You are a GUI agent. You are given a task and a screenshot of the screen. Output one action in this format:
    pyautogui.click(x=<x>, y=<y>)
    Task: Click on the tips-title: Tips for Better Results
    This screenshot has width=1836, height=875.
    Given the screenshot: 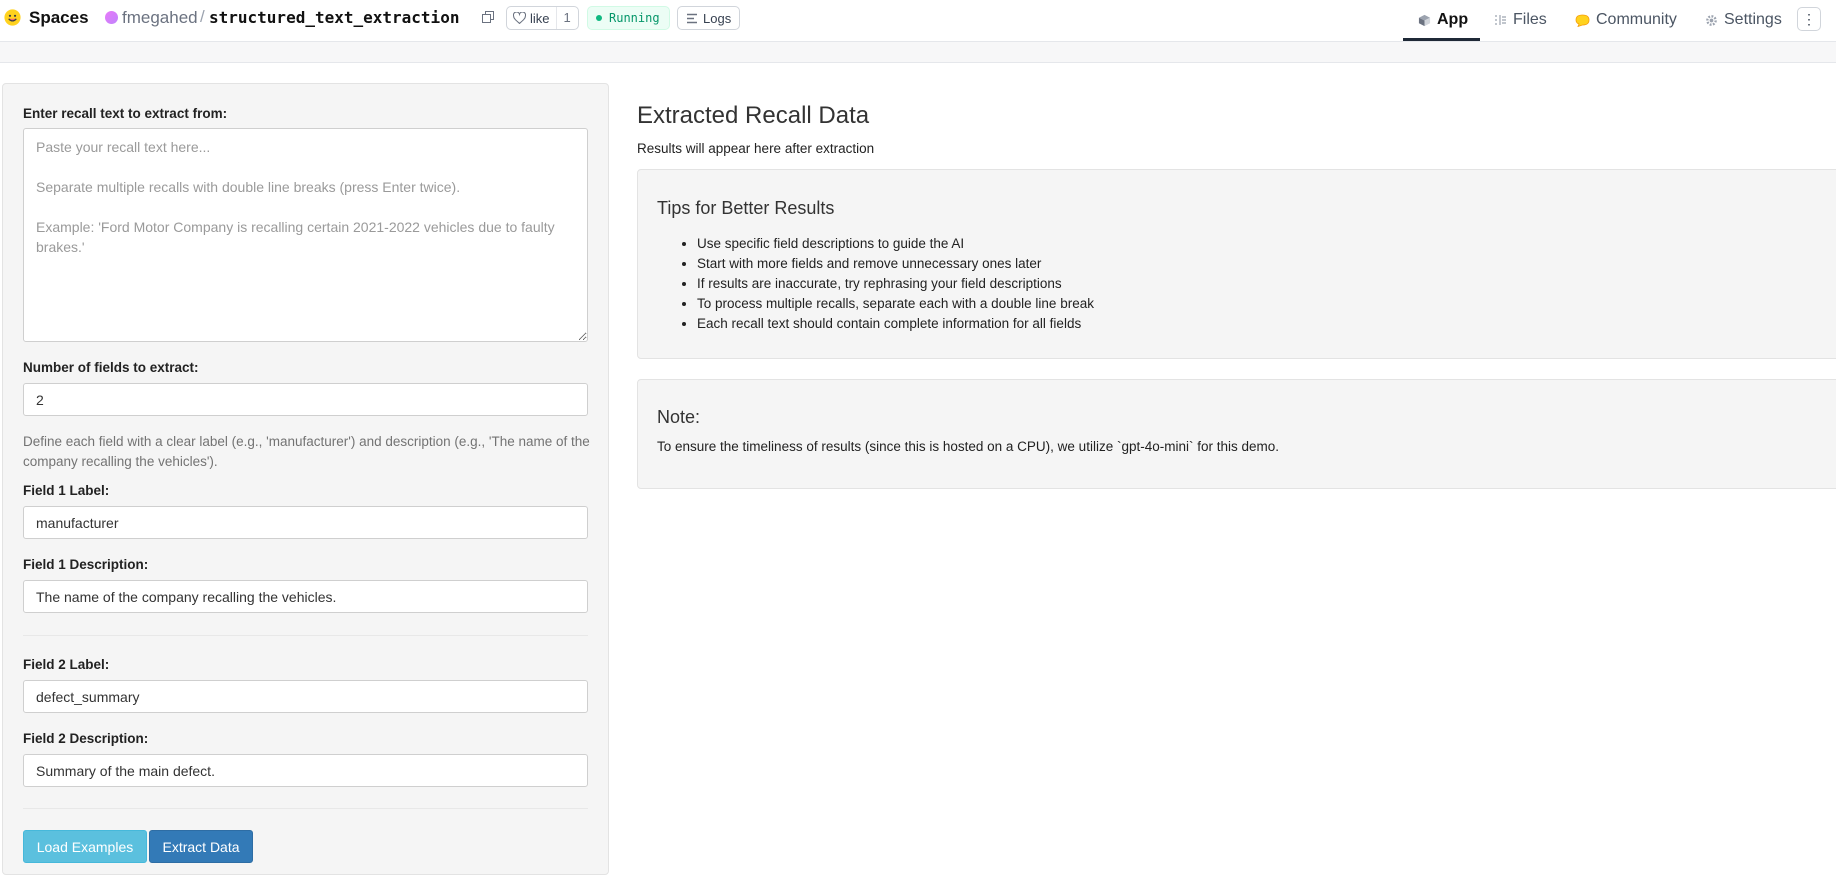 What is the action you would take?
    pyautogui.click(x=746, y=208)
    